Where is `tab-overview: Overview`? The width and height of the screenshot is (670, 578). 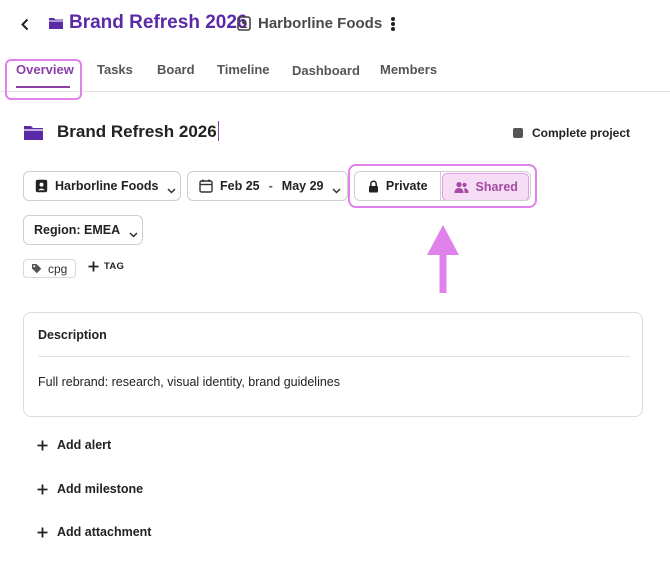 tab-overview: Overview is located at coordinates (45, 69).